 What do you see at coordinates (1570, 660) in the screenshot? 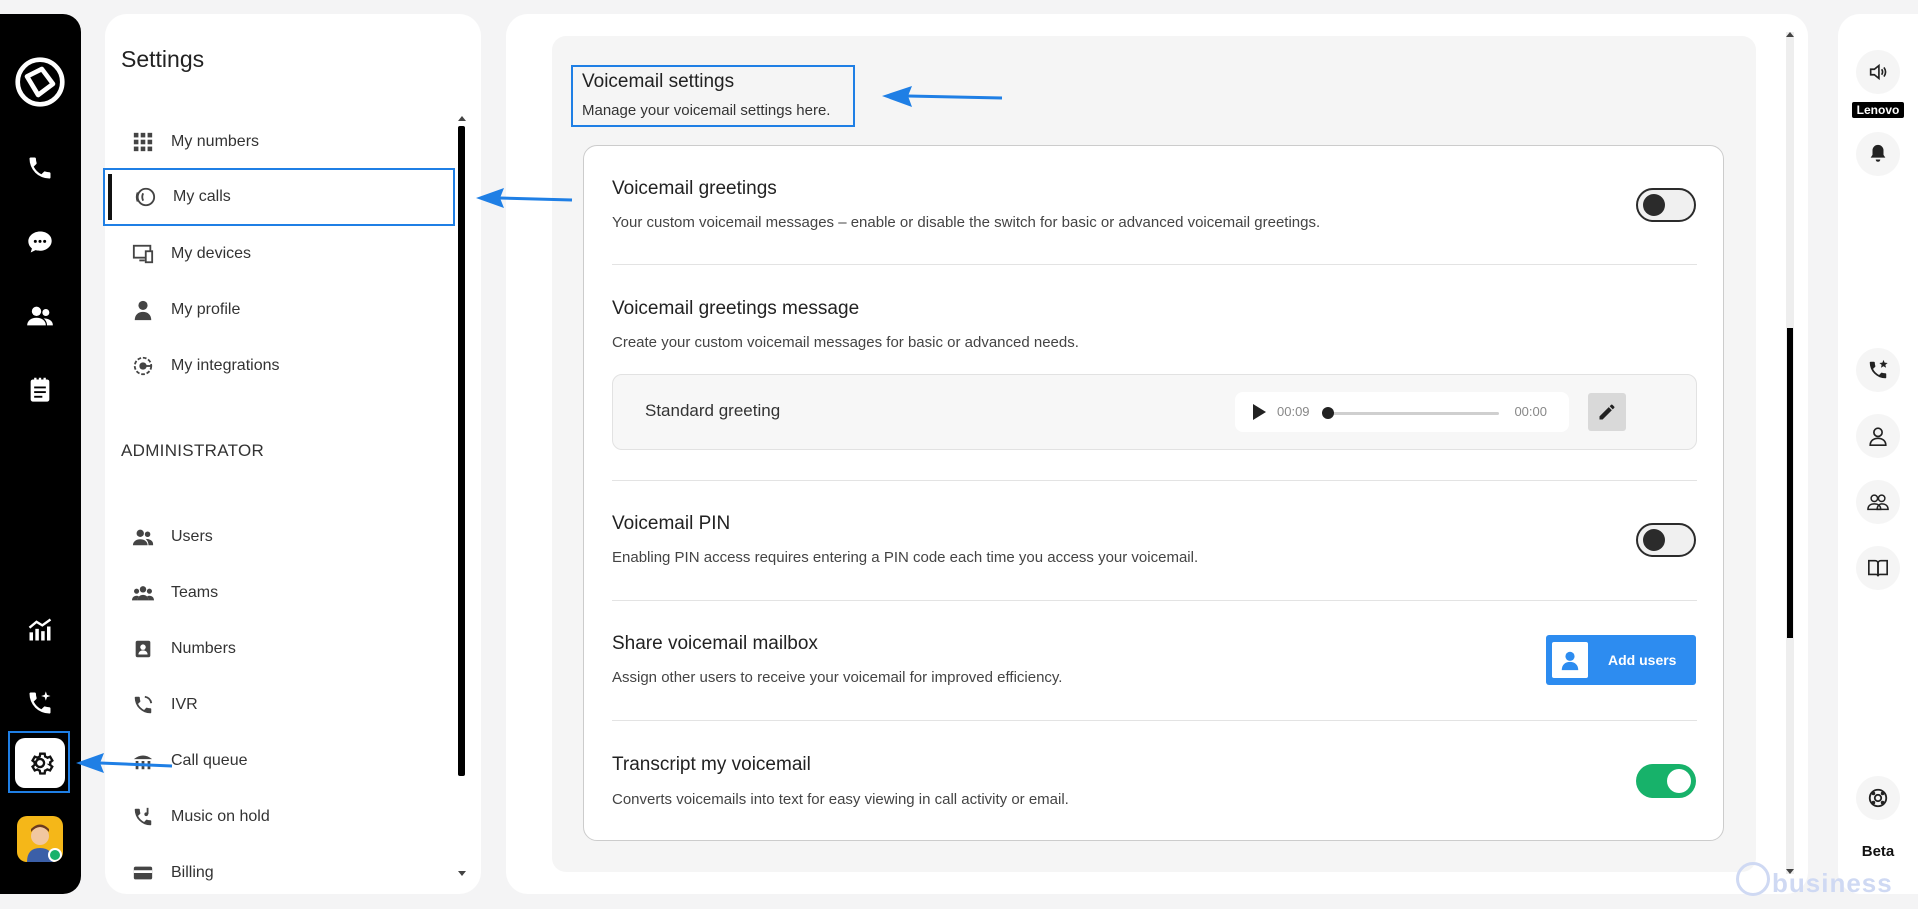
I see `user-icon` at bounding box center [1570, 660].